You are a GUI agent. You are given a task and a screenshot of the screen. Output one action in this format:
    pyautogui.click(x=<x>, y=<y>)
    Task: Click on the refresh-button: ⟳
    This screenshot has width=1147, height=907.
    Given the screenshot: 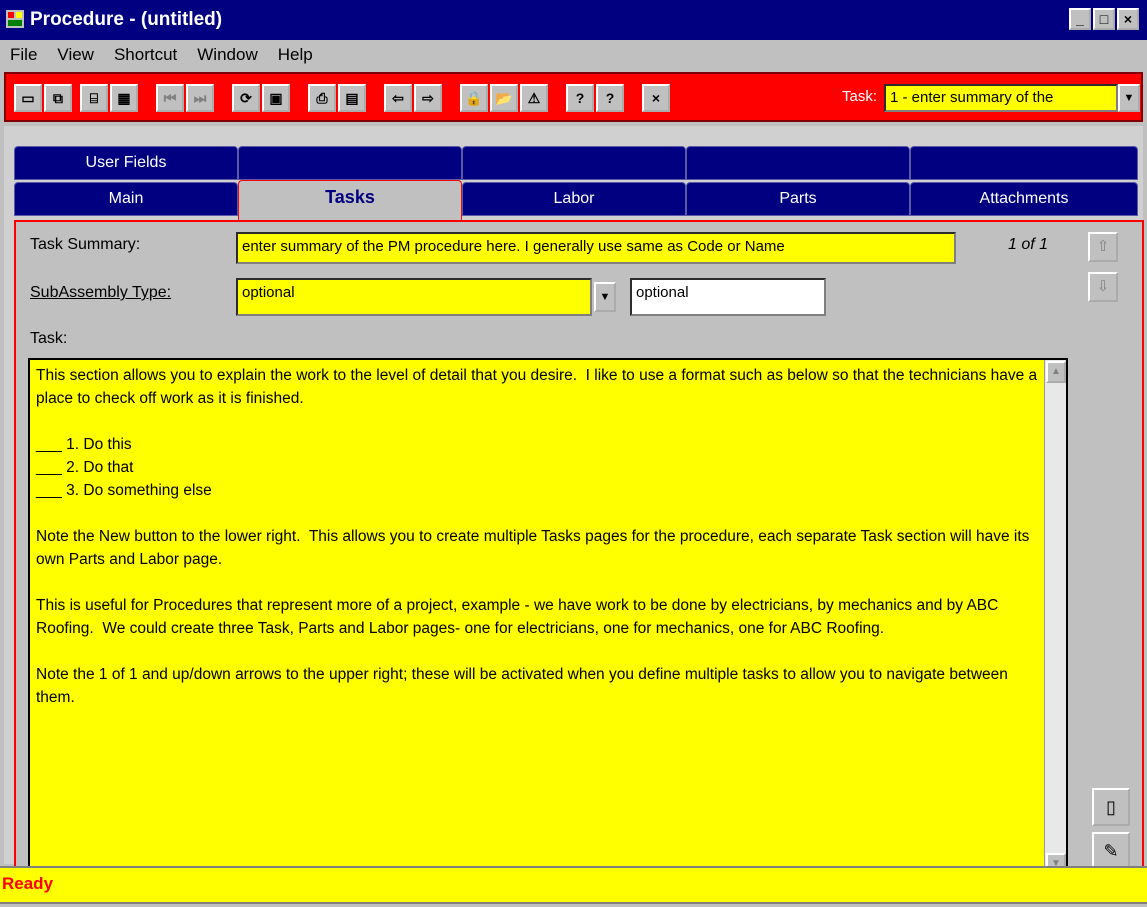 What is the action you would take?
    pyautogui.click(x=246, y=98)
    